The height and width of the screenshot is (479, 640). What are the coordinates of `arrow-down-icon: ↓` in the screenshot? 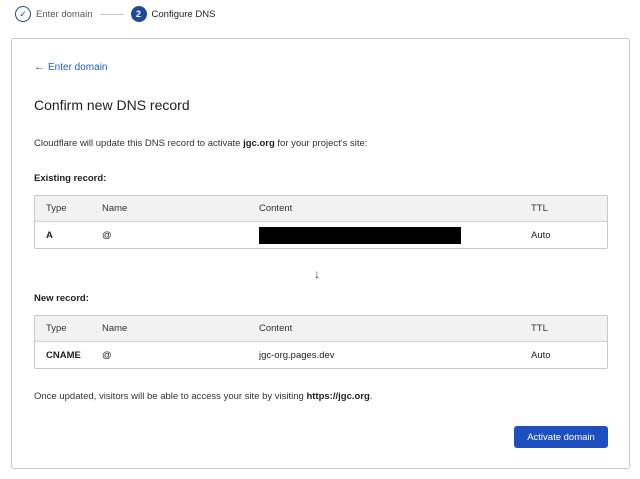 It's located at (317, 274).